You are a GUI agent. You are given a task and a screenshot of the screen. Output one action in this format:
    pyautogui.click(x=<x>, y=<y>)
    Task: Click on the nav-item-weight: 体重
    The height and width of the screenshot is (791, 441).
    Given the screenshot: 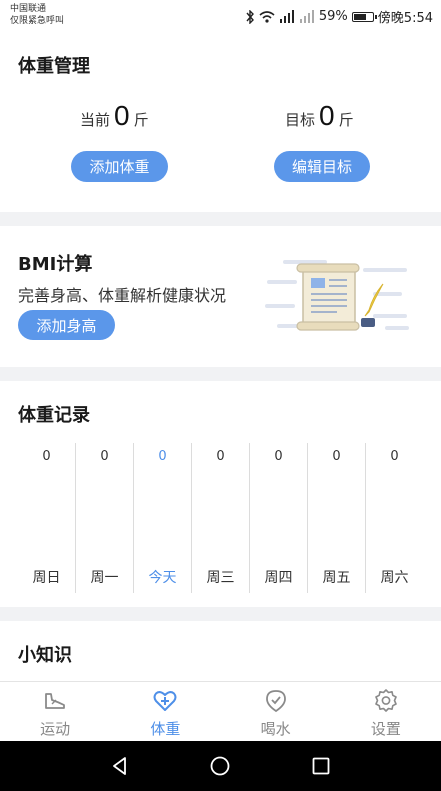 What is the action you would take?
    pyautogui.click(x=165, y=712)
    